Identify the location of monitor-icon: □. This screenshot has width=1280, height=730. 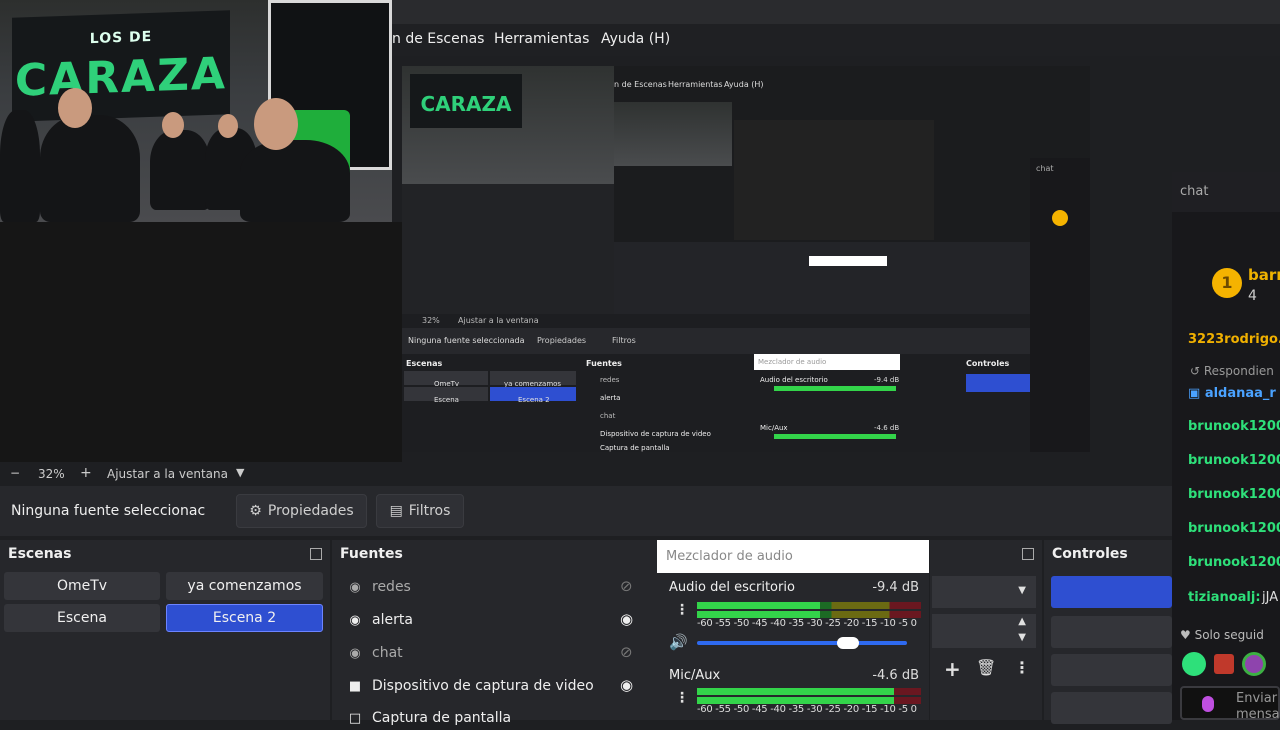
(355, 718).